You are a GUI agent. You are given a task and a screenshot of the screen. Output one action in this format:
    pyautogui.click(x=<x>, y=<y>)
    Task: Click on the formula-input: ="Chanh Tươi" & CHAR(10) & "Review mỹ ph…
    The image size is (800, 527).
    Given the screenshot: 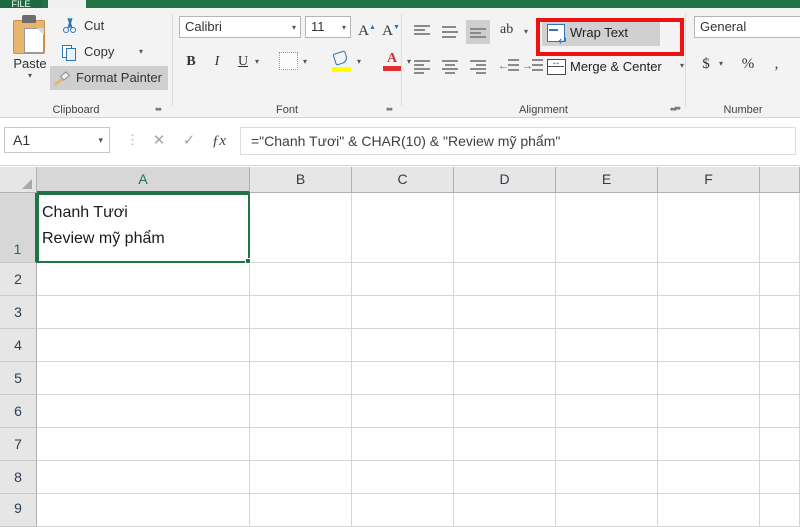 What is the action you would take?
    pyautogui.click(x=518, y=141)
    